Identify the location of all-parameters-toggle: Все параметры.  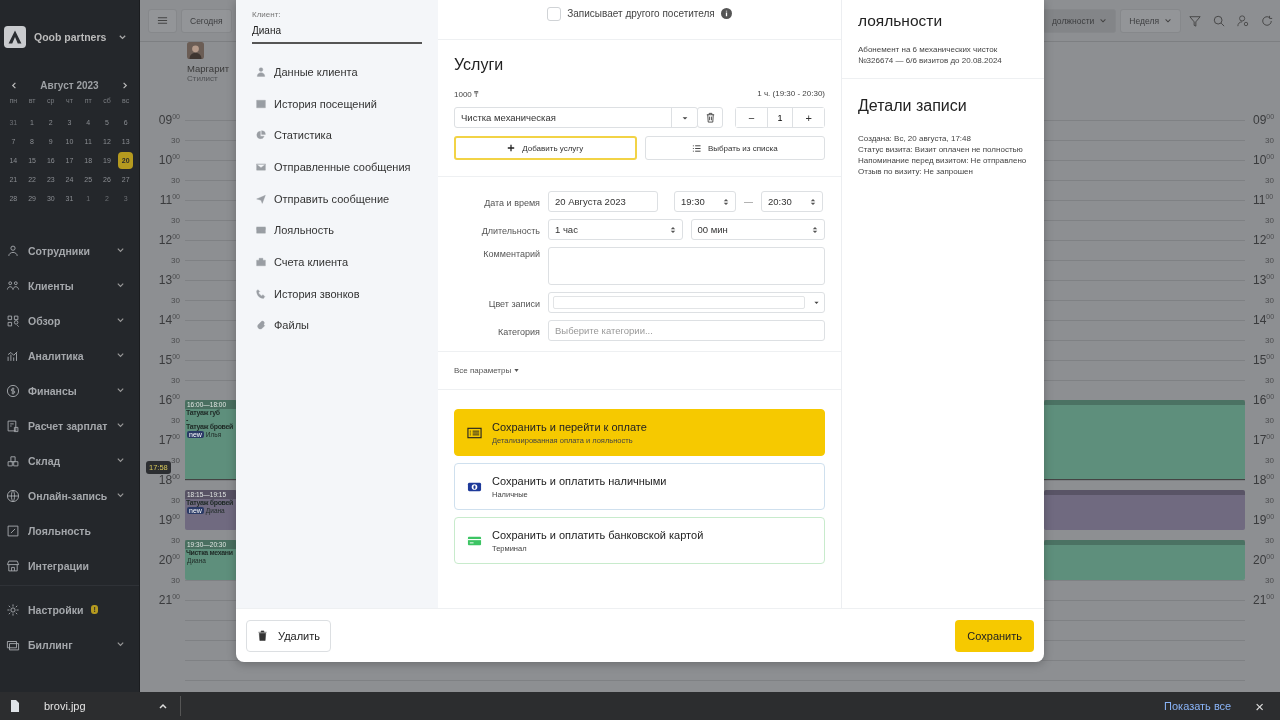
(487, 370).